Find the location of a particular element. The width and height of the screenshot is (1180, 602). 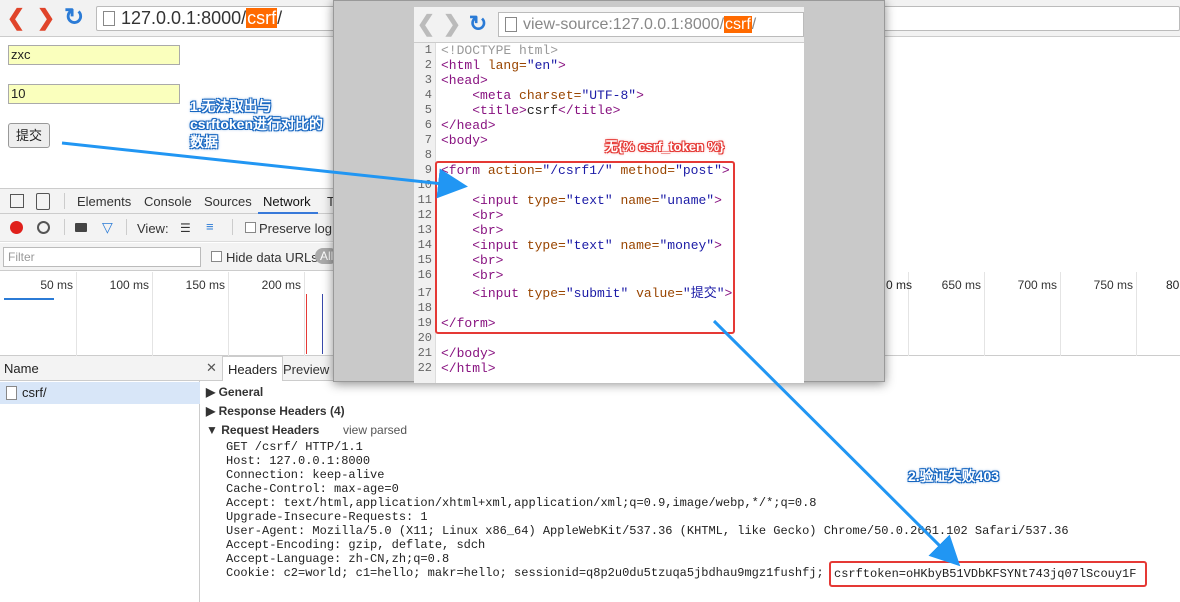

waterfall-view-icon: ≡ is located at coordinates (210, 226).